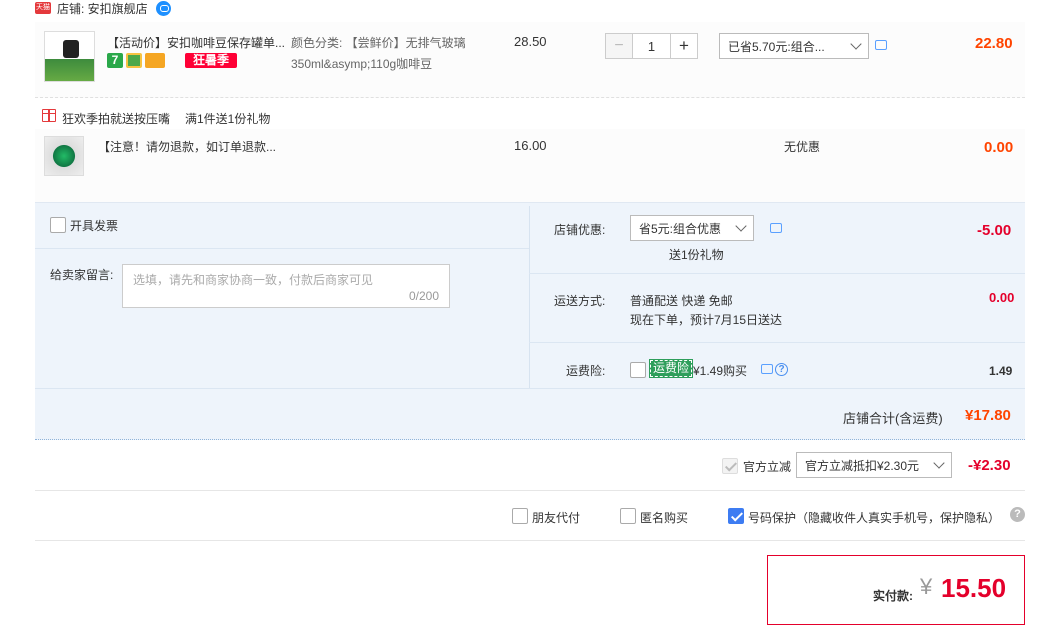 Image resolution: width=1045 pixels, height=625 pixels. Describe the element at coordinates (115, 60) in the screenshot. I see `seven-day-return-icon: 7` at that location.